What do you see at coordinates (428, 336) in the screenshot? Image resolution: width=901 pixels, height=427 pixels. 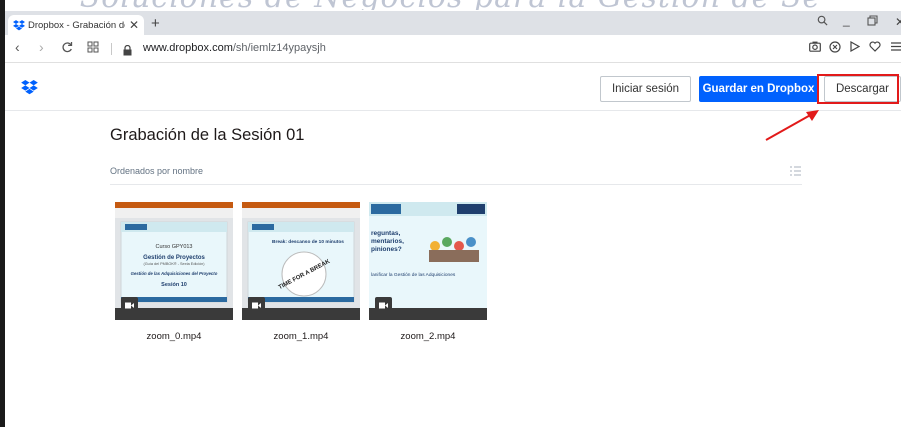 I see `file-name-zoom-2: zoom_2.mp4` at bounding box center [428, 336].